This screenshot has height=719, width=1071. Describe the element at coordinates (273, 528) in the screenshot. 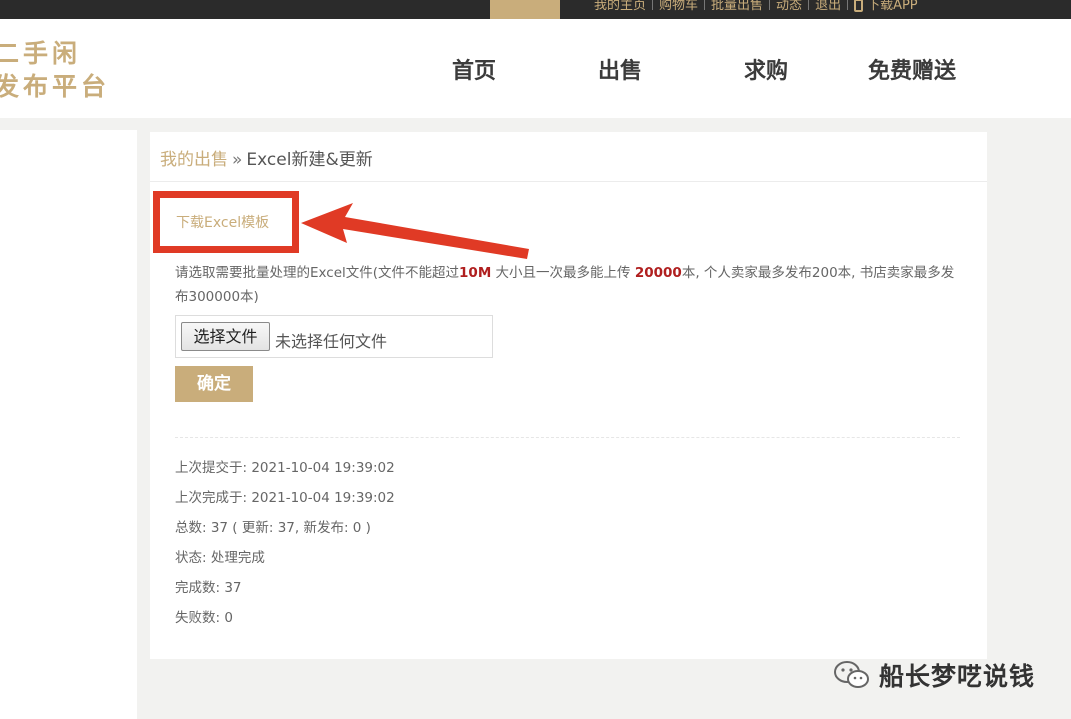

I see `stat-total: 总数: 37 ( 更新: 37, 新发布: 0 )` at that location.